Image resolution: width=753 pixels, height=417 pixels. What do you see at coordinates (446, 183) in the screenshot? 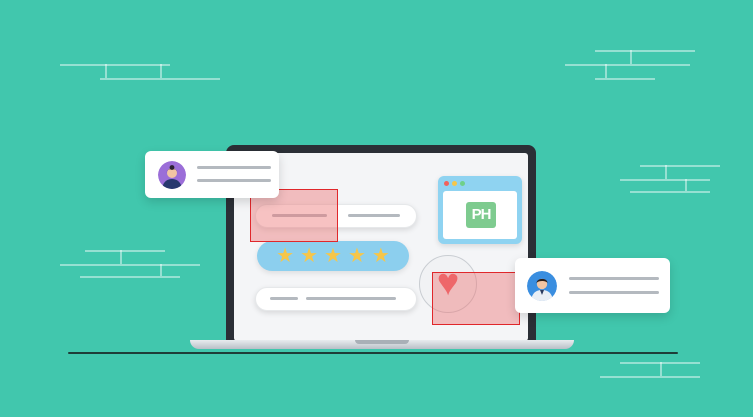
I see `window-dot-red` at bounding box center [446, 183].